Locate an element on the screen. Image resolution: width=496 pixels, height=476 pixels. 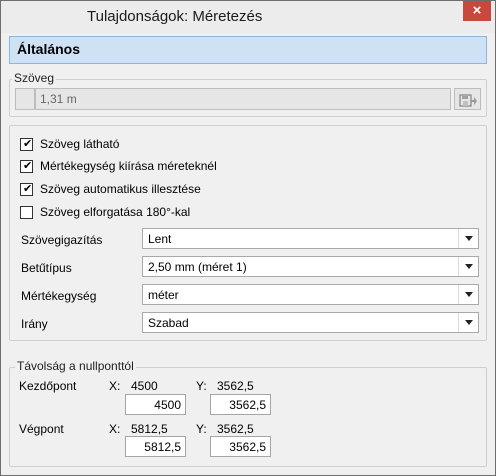
window-title: Tulajdonságok: Méretezés is located at coordinates (175, 16).